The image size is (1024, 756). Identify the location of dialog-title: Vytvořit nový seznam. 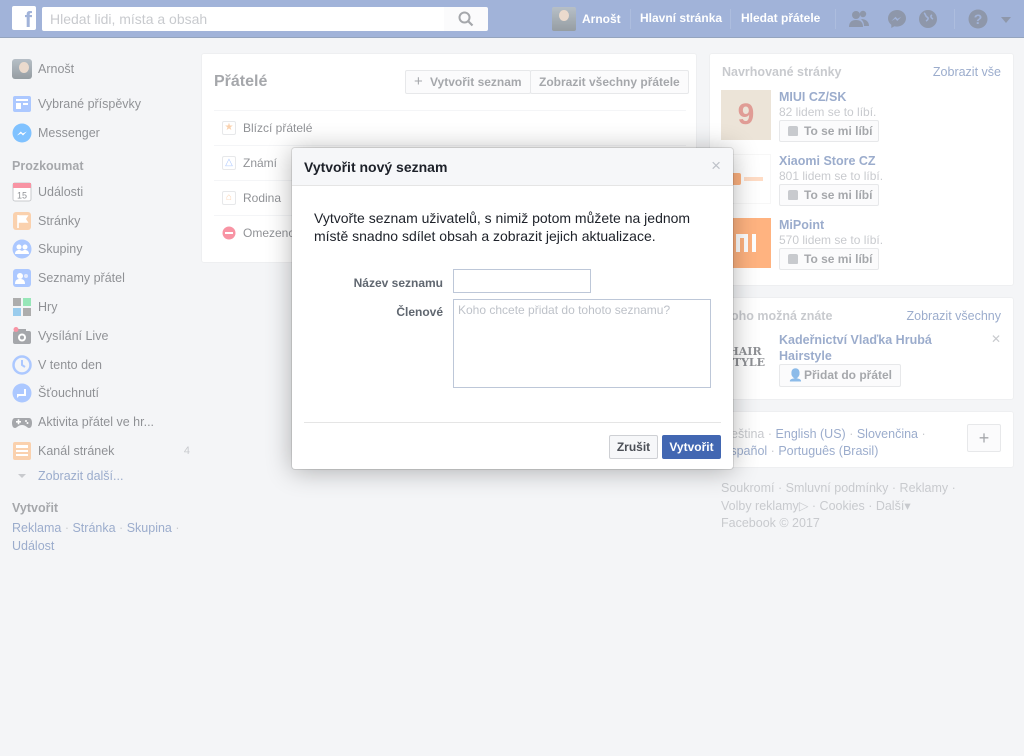
(376, 167).